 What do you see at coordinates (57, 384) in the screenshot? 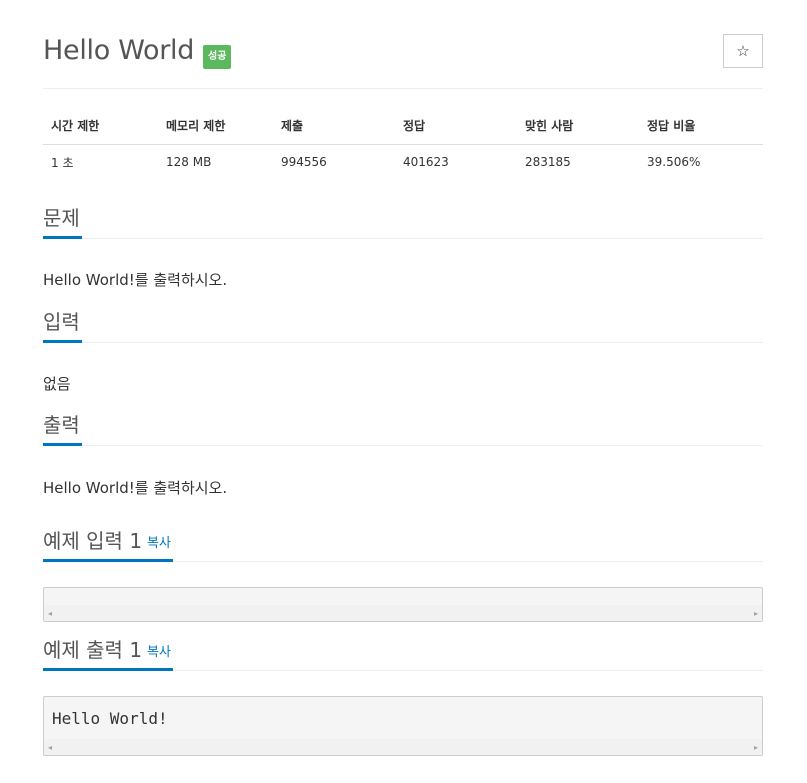
I see `input-description: 없음` at bounding box center [57, 384].